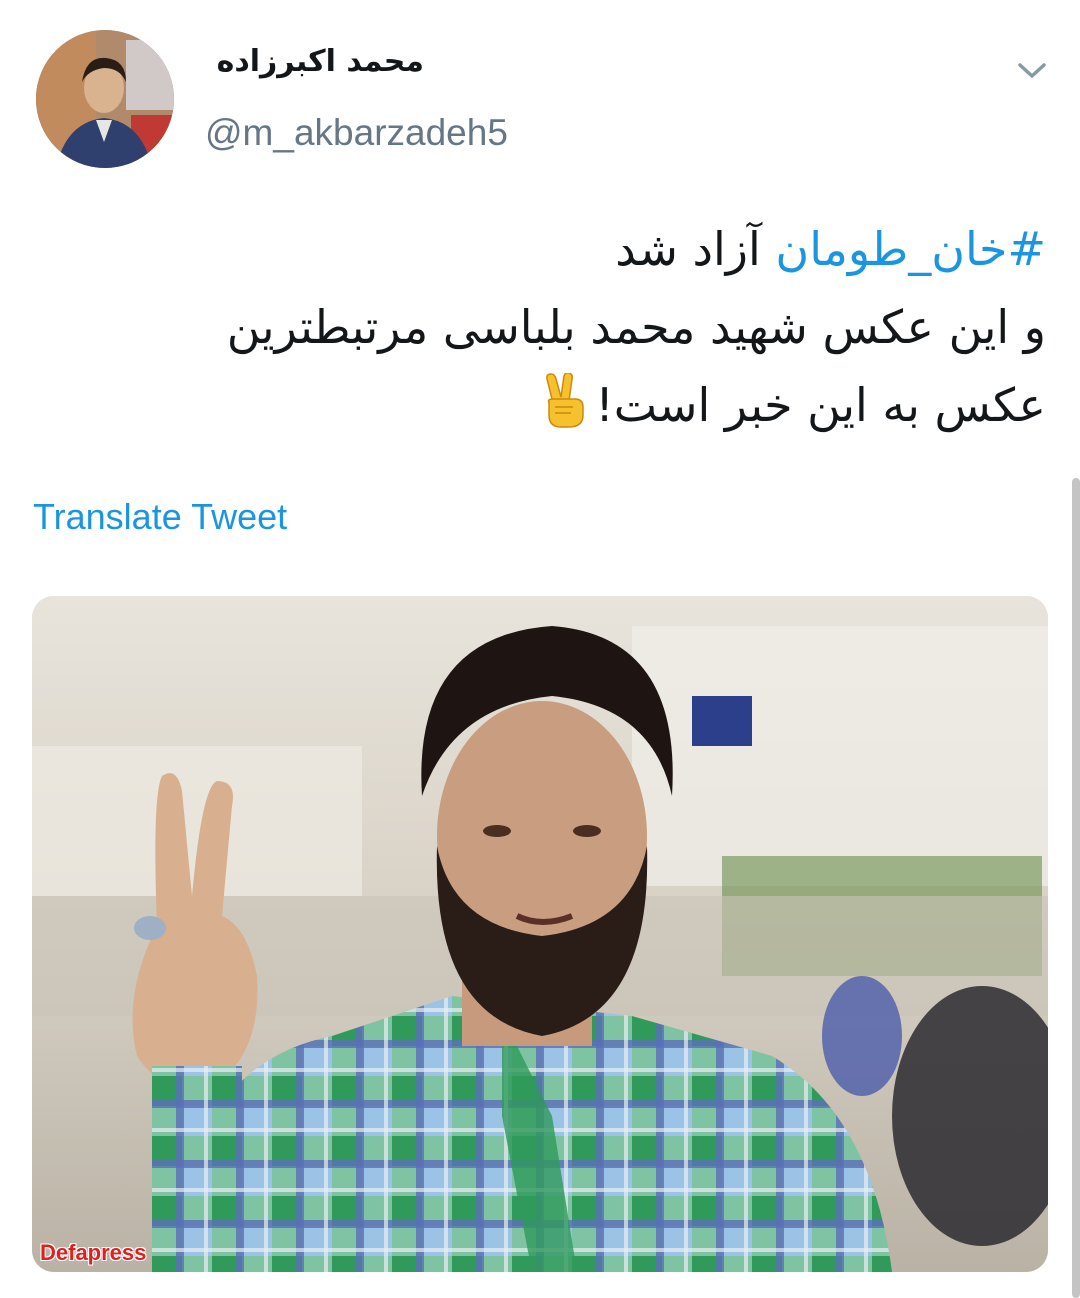 Image resolution: width=1080 pixels, height=1298 pixels. What do you see at coordinates (546, 249) in the screenshot?
I see `tweet-line-1: #خان_طومان آزاد شد` at bounding box center [546, 249].